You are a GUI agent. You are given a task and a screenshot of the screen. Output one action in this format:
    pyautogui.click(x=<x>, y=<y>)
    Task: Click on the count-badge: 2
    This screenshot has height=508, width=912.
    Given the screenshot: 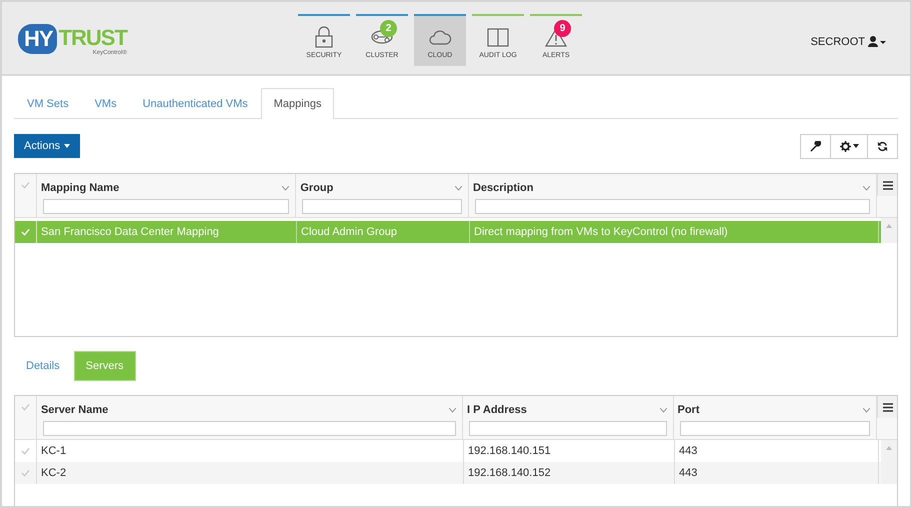 What is the action you would take?
    pyautogui.click(x=388, y=28)
    